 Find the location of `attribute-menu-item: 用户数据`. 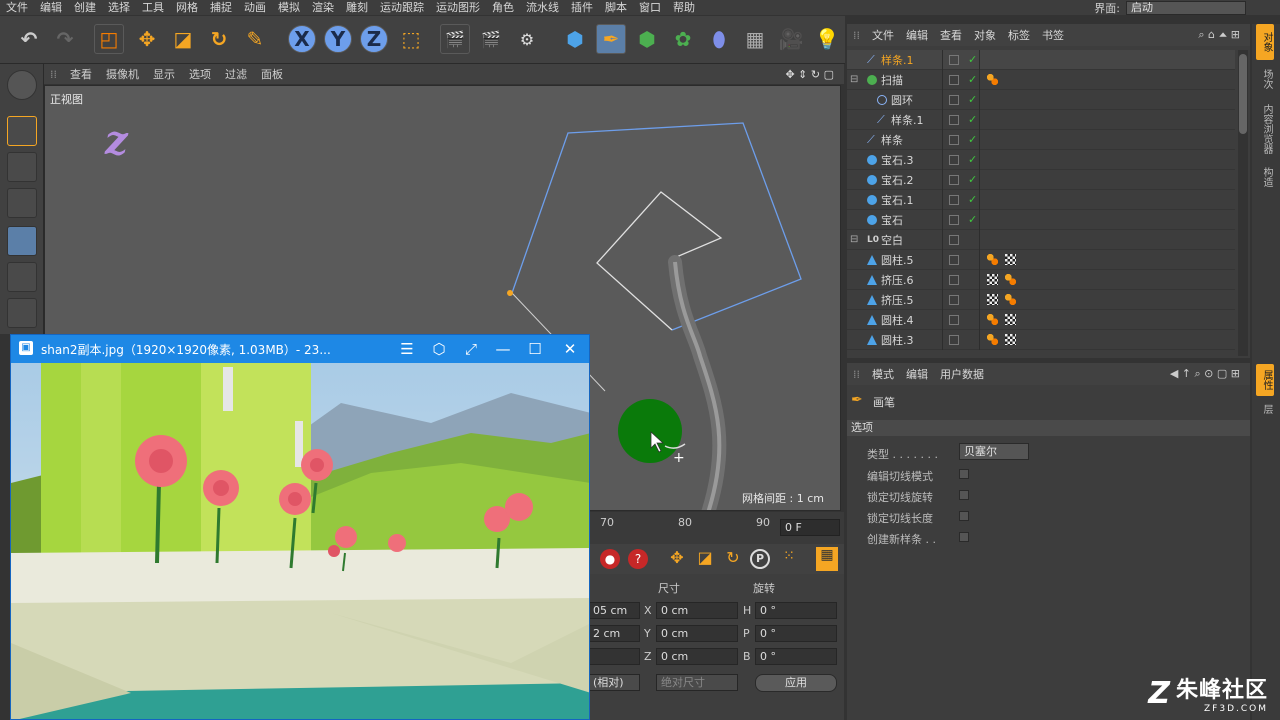

attribute-menu-item: 用户数据 is located at coordinates (962, 374).